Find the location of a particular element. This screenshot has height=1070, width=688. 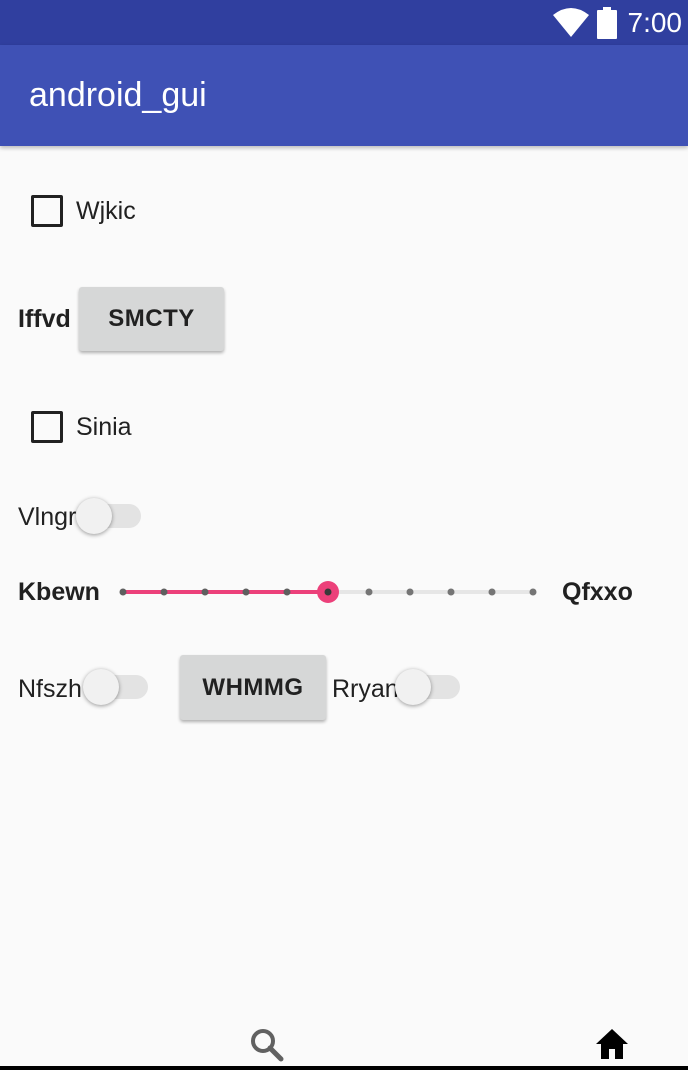

status-time: 7:00 is located at coordinates (655, 22).